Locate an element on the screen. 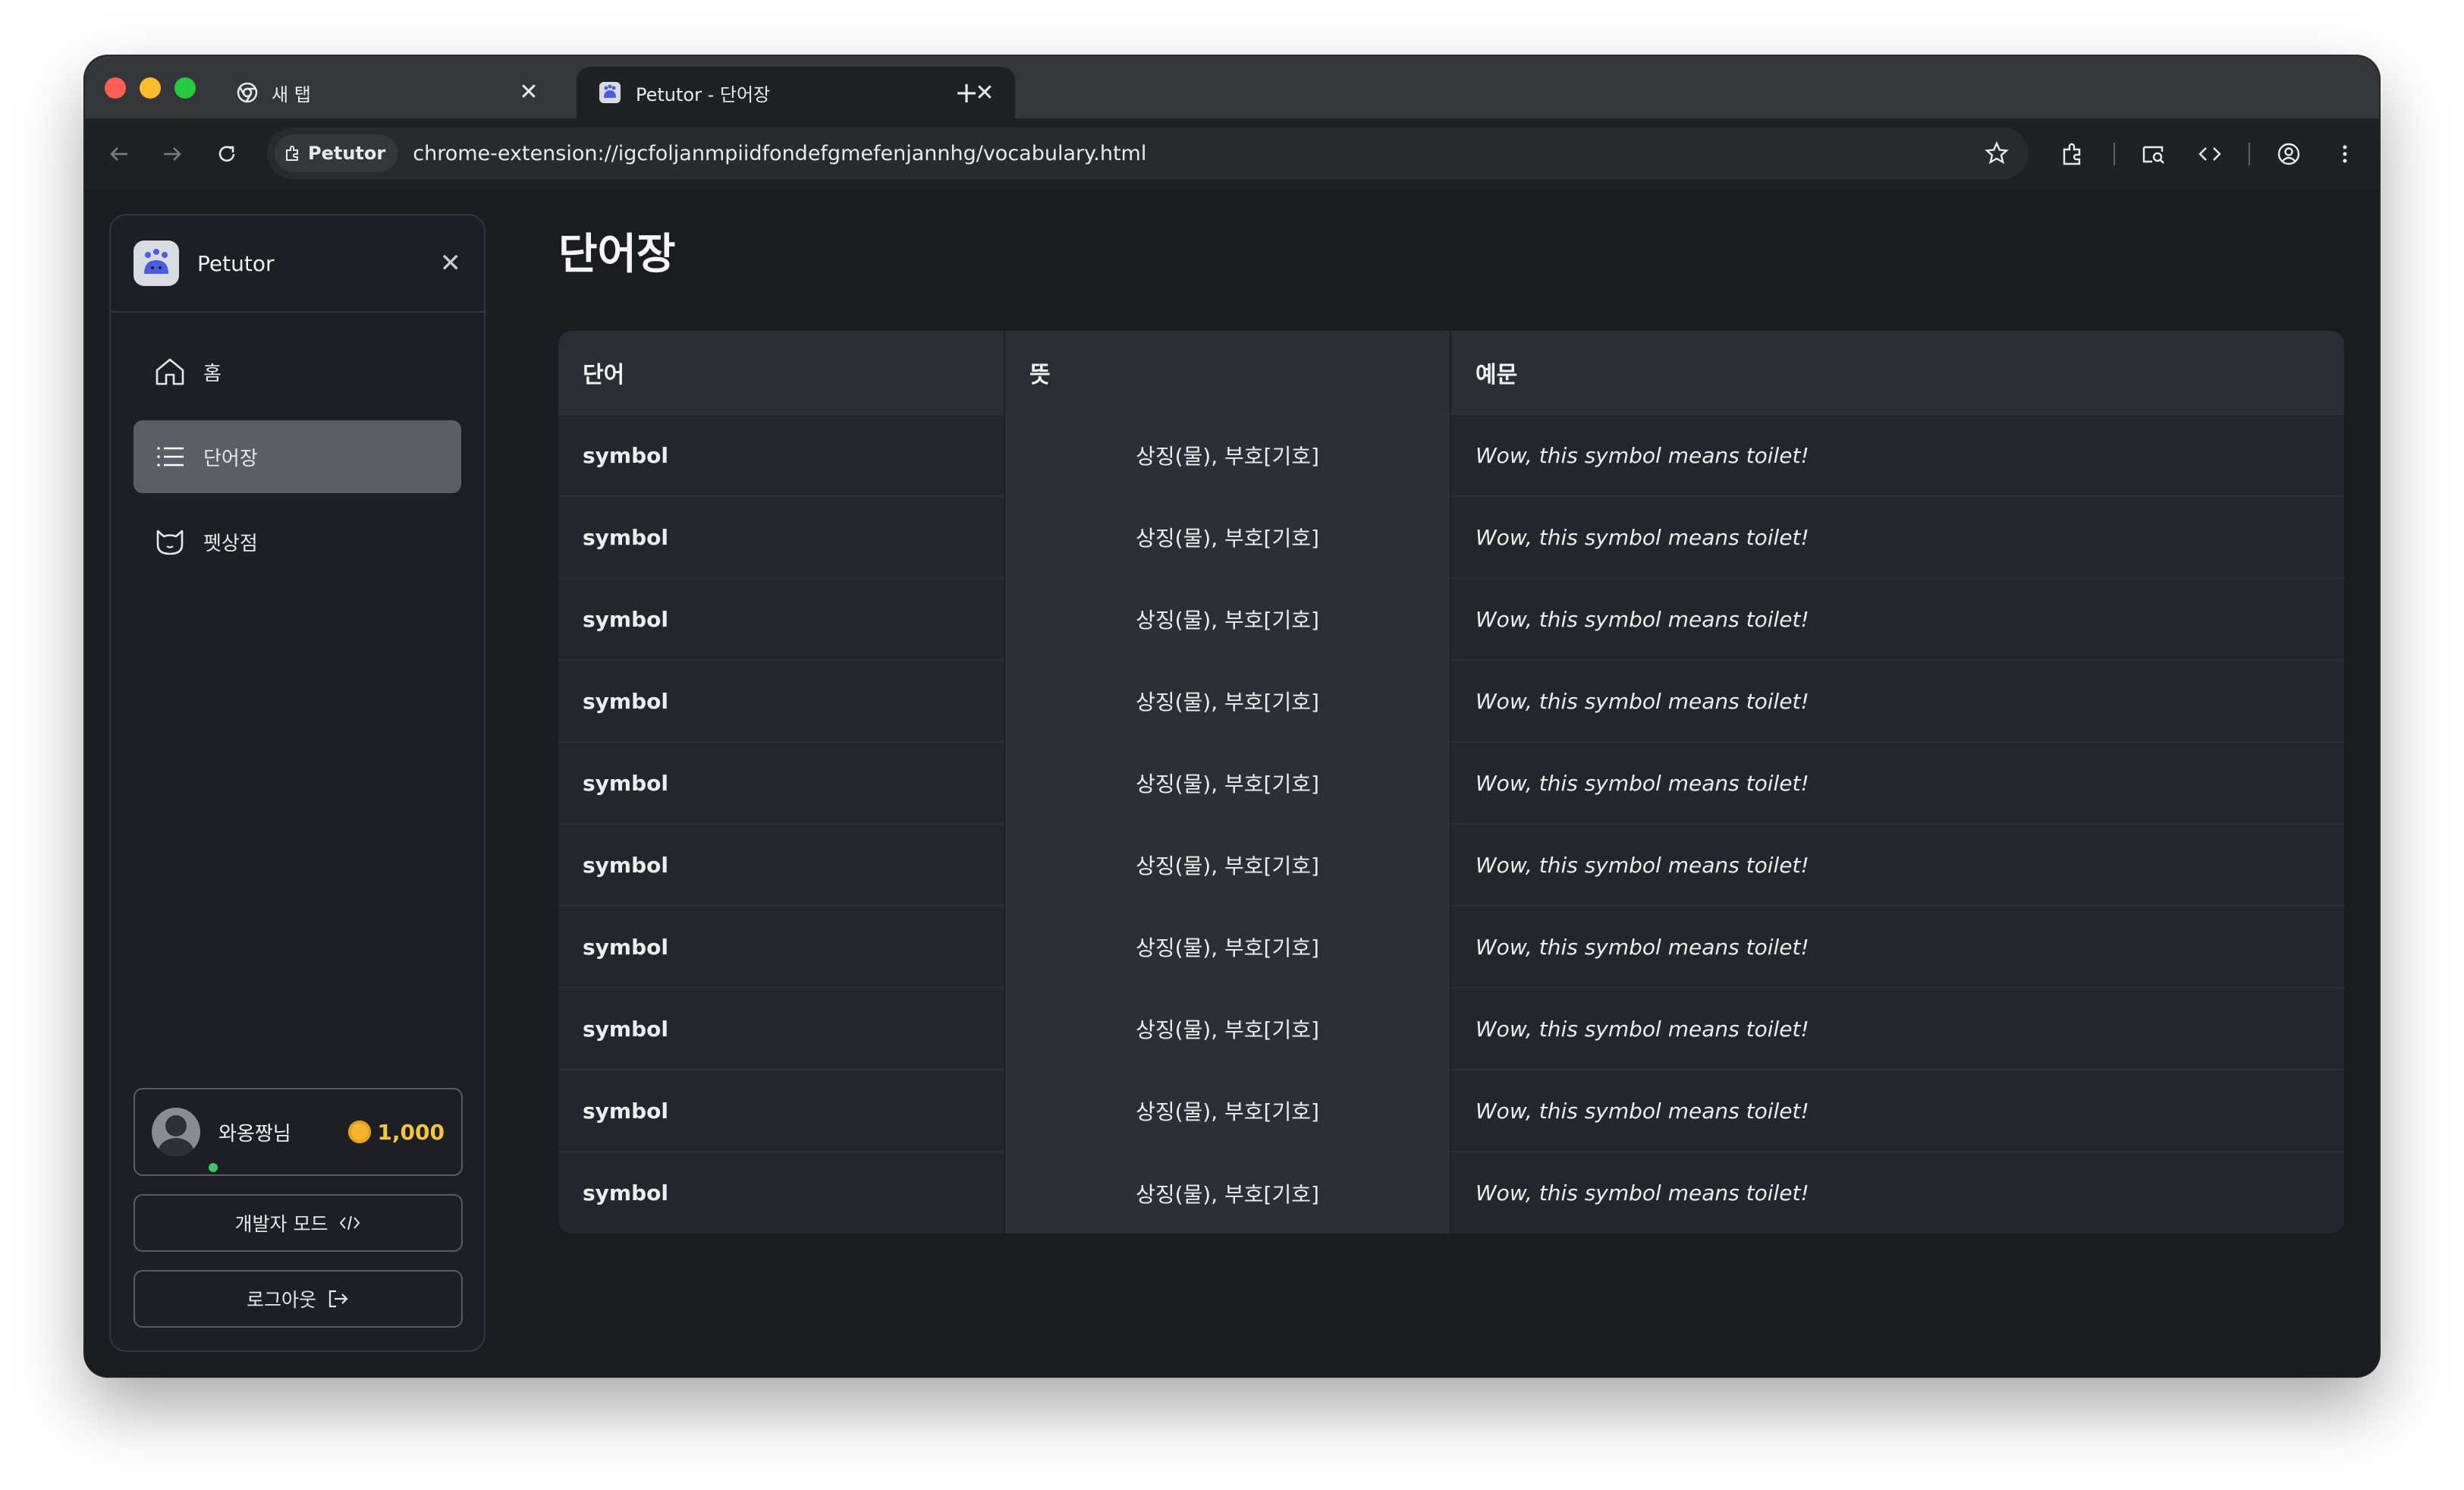 This screenshot has height=1490, width=2464. sidebar-title: Petutor is located at coordinates (236, 263).